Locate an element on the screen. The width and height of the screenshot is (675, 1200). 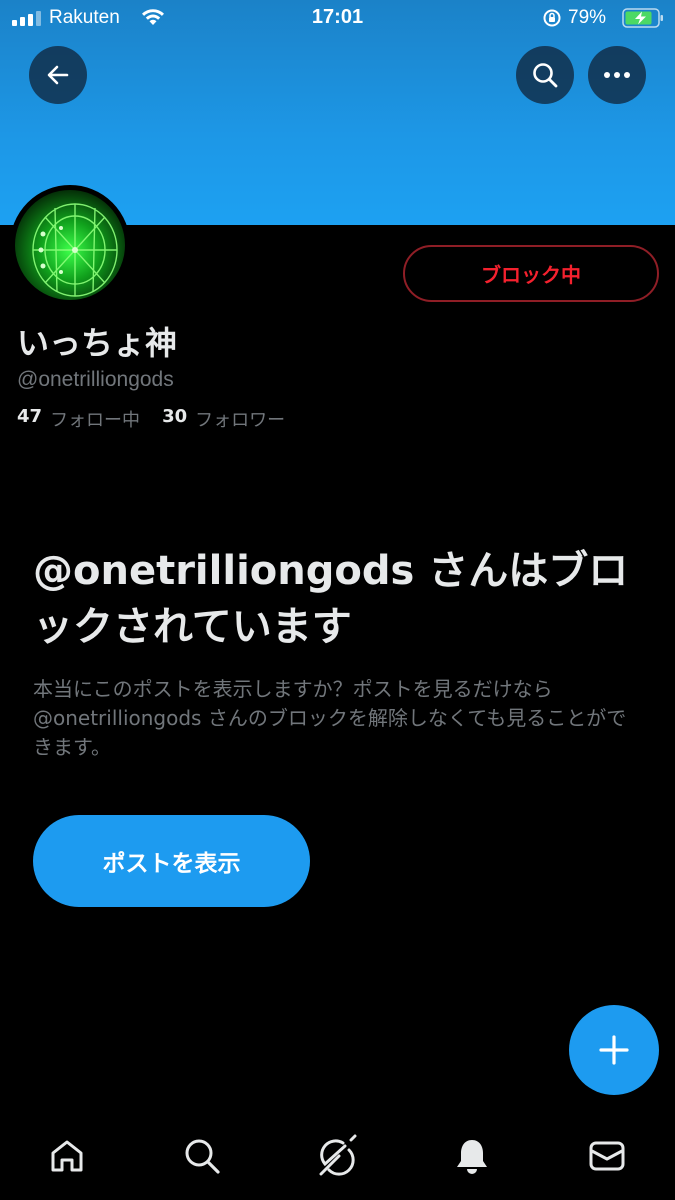
following-count: 47 is located at coordinates (30, 416).